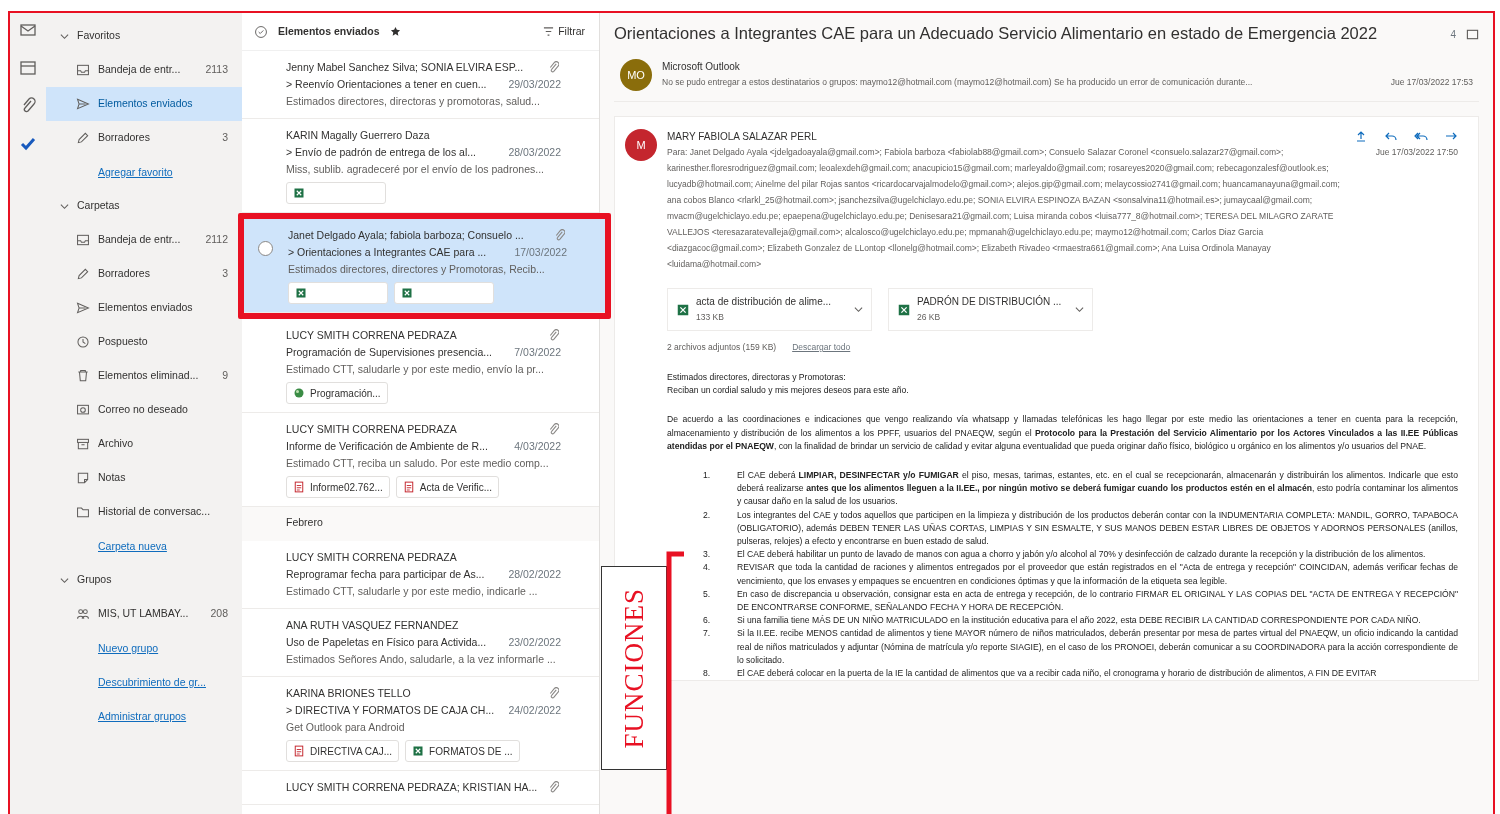  I want to click on folder-item: Bandeja de entr... 2112, so click(144, 240).